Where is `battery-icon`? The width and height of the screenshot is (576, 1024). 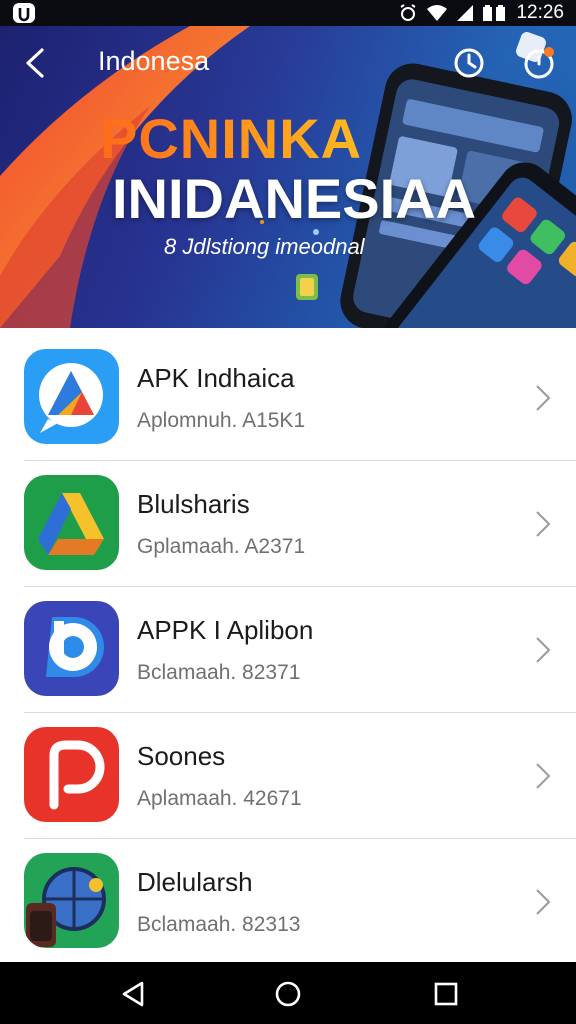
battery-icon is located at coordinates (495, 13).